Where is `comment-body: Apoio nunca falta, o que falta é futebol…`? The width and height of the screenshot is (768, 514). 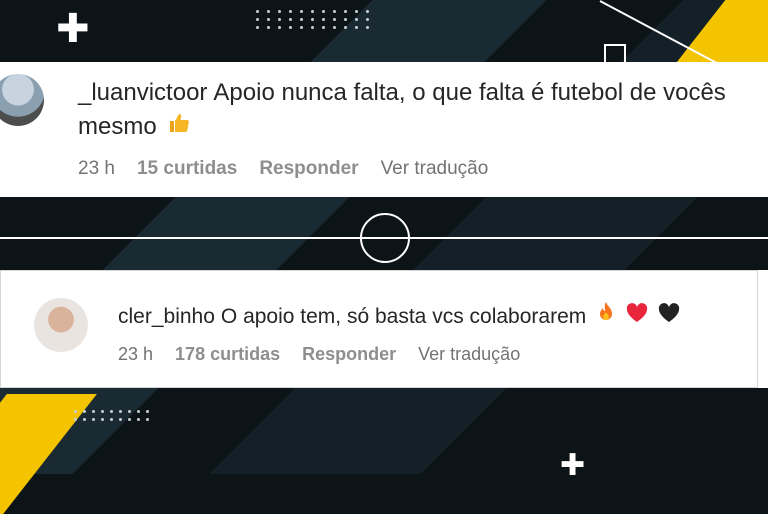 comment-body: Apoio nunca falta, o que falta é futebol… is located at coordinates (469, 92).